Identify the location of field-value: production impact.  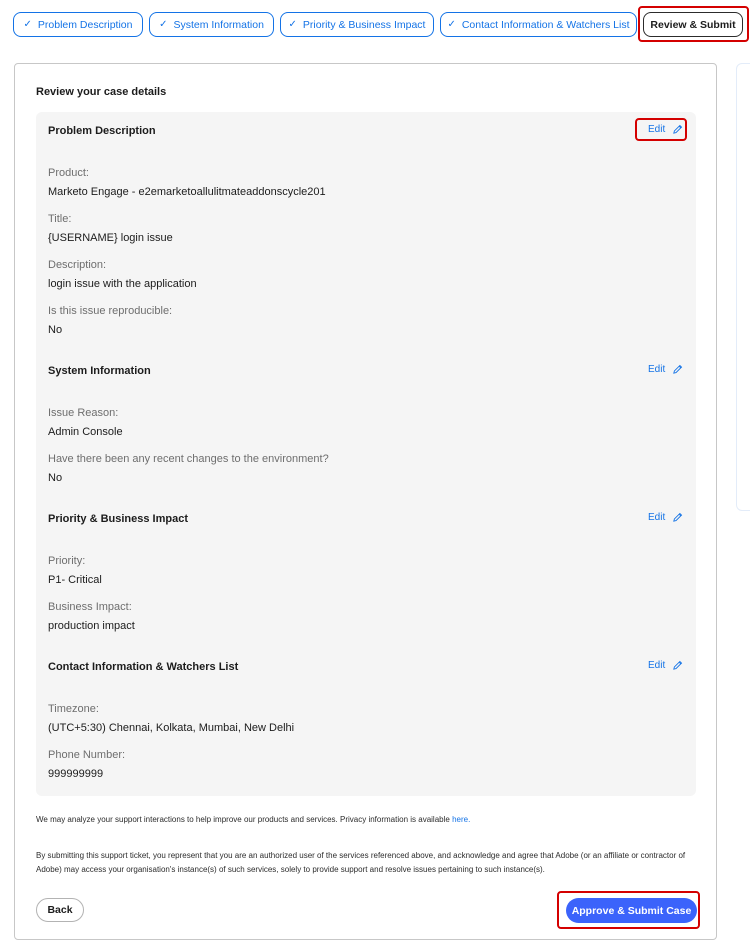
(91, 626).